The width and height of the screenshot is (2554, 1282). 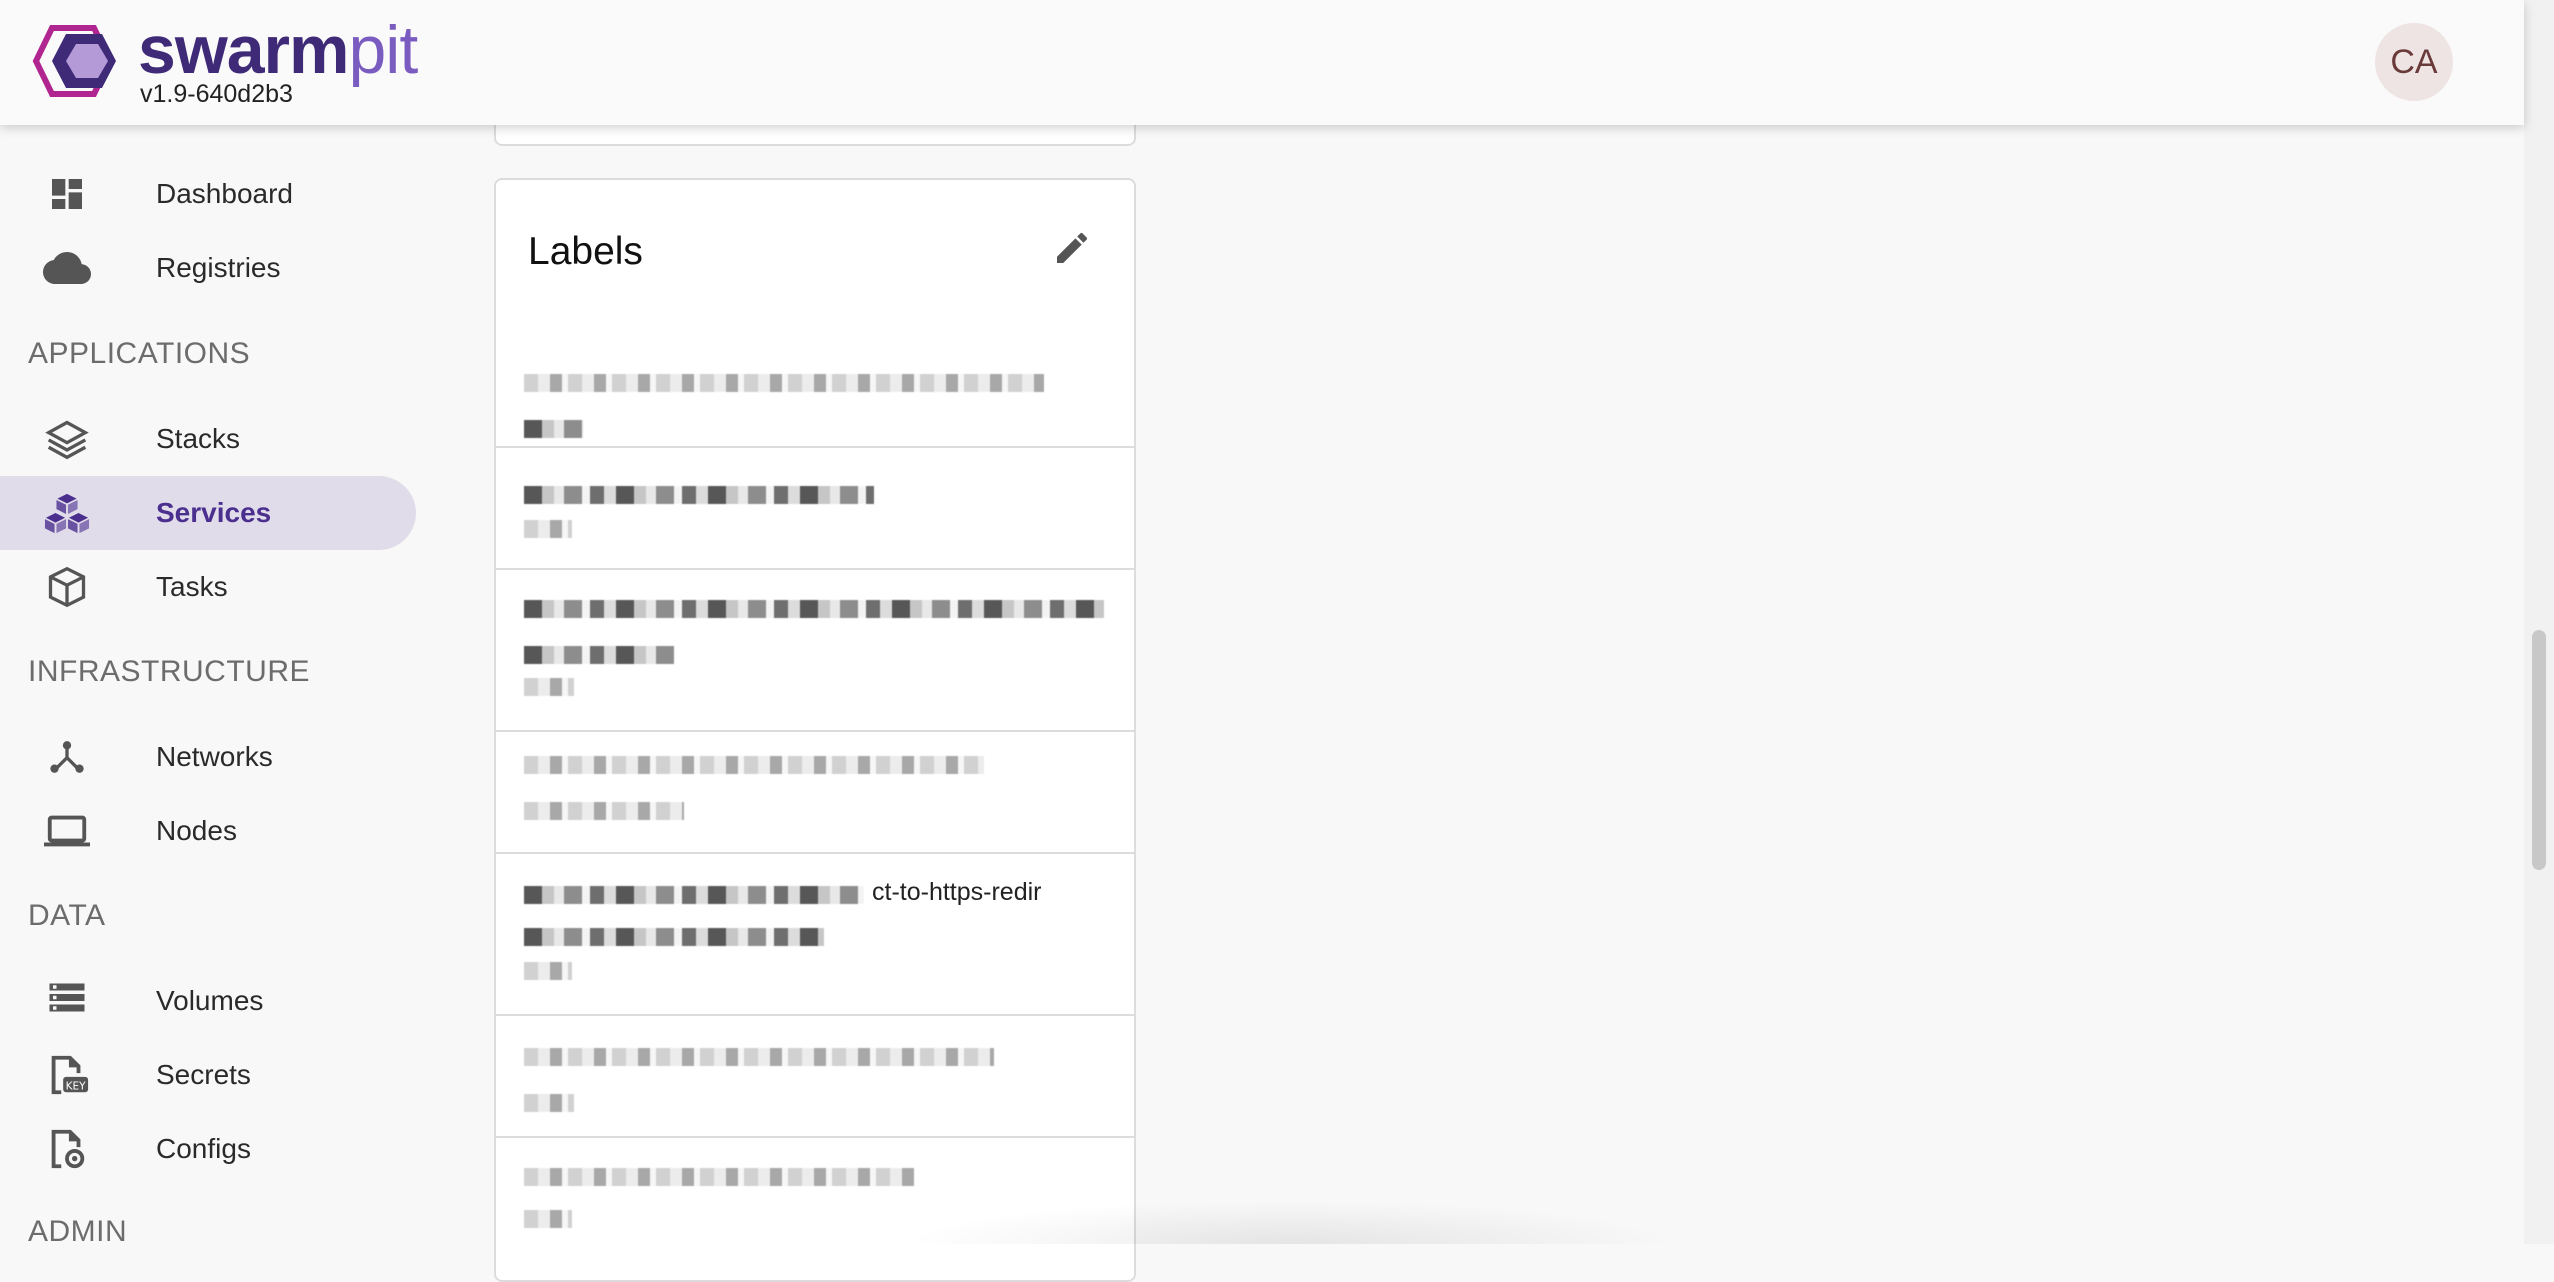 What do you see at coordinates (67, 439) in the screenshot?
I see `layers-icon` at bounding box center [67, 439].